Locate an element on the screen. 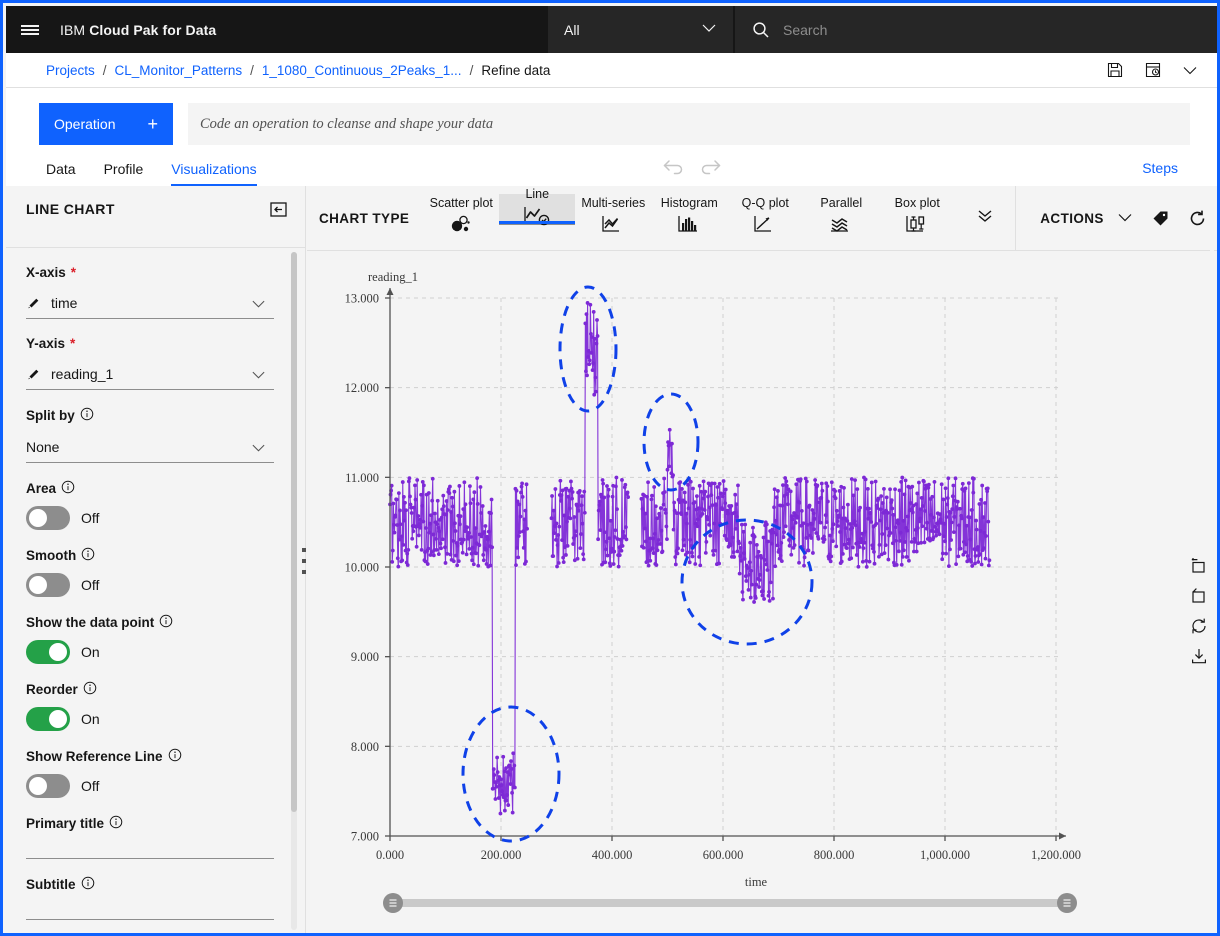 The image size is (1220, 936). page-scrollbar-track is located at coordinates (1212, 559).